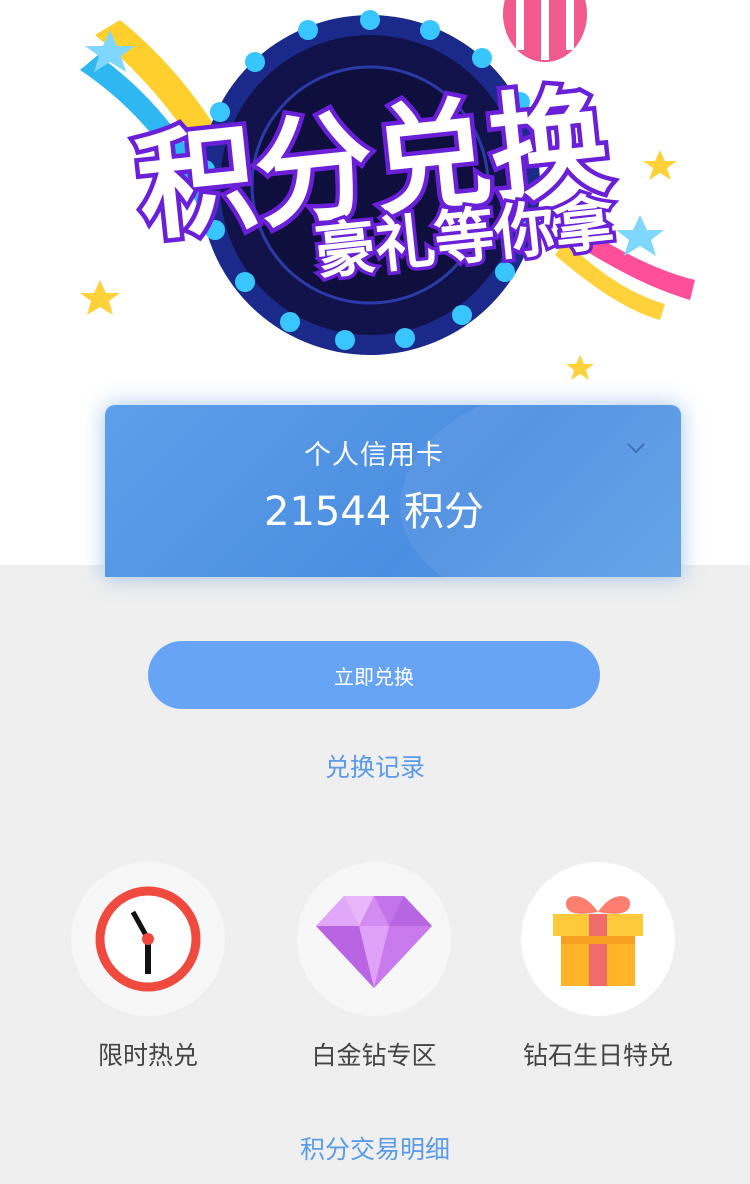 The width and height of the screenshot is (750, 1184). I want to click on feature-platinum-zone: 白金钻专区, so click(374, 967).